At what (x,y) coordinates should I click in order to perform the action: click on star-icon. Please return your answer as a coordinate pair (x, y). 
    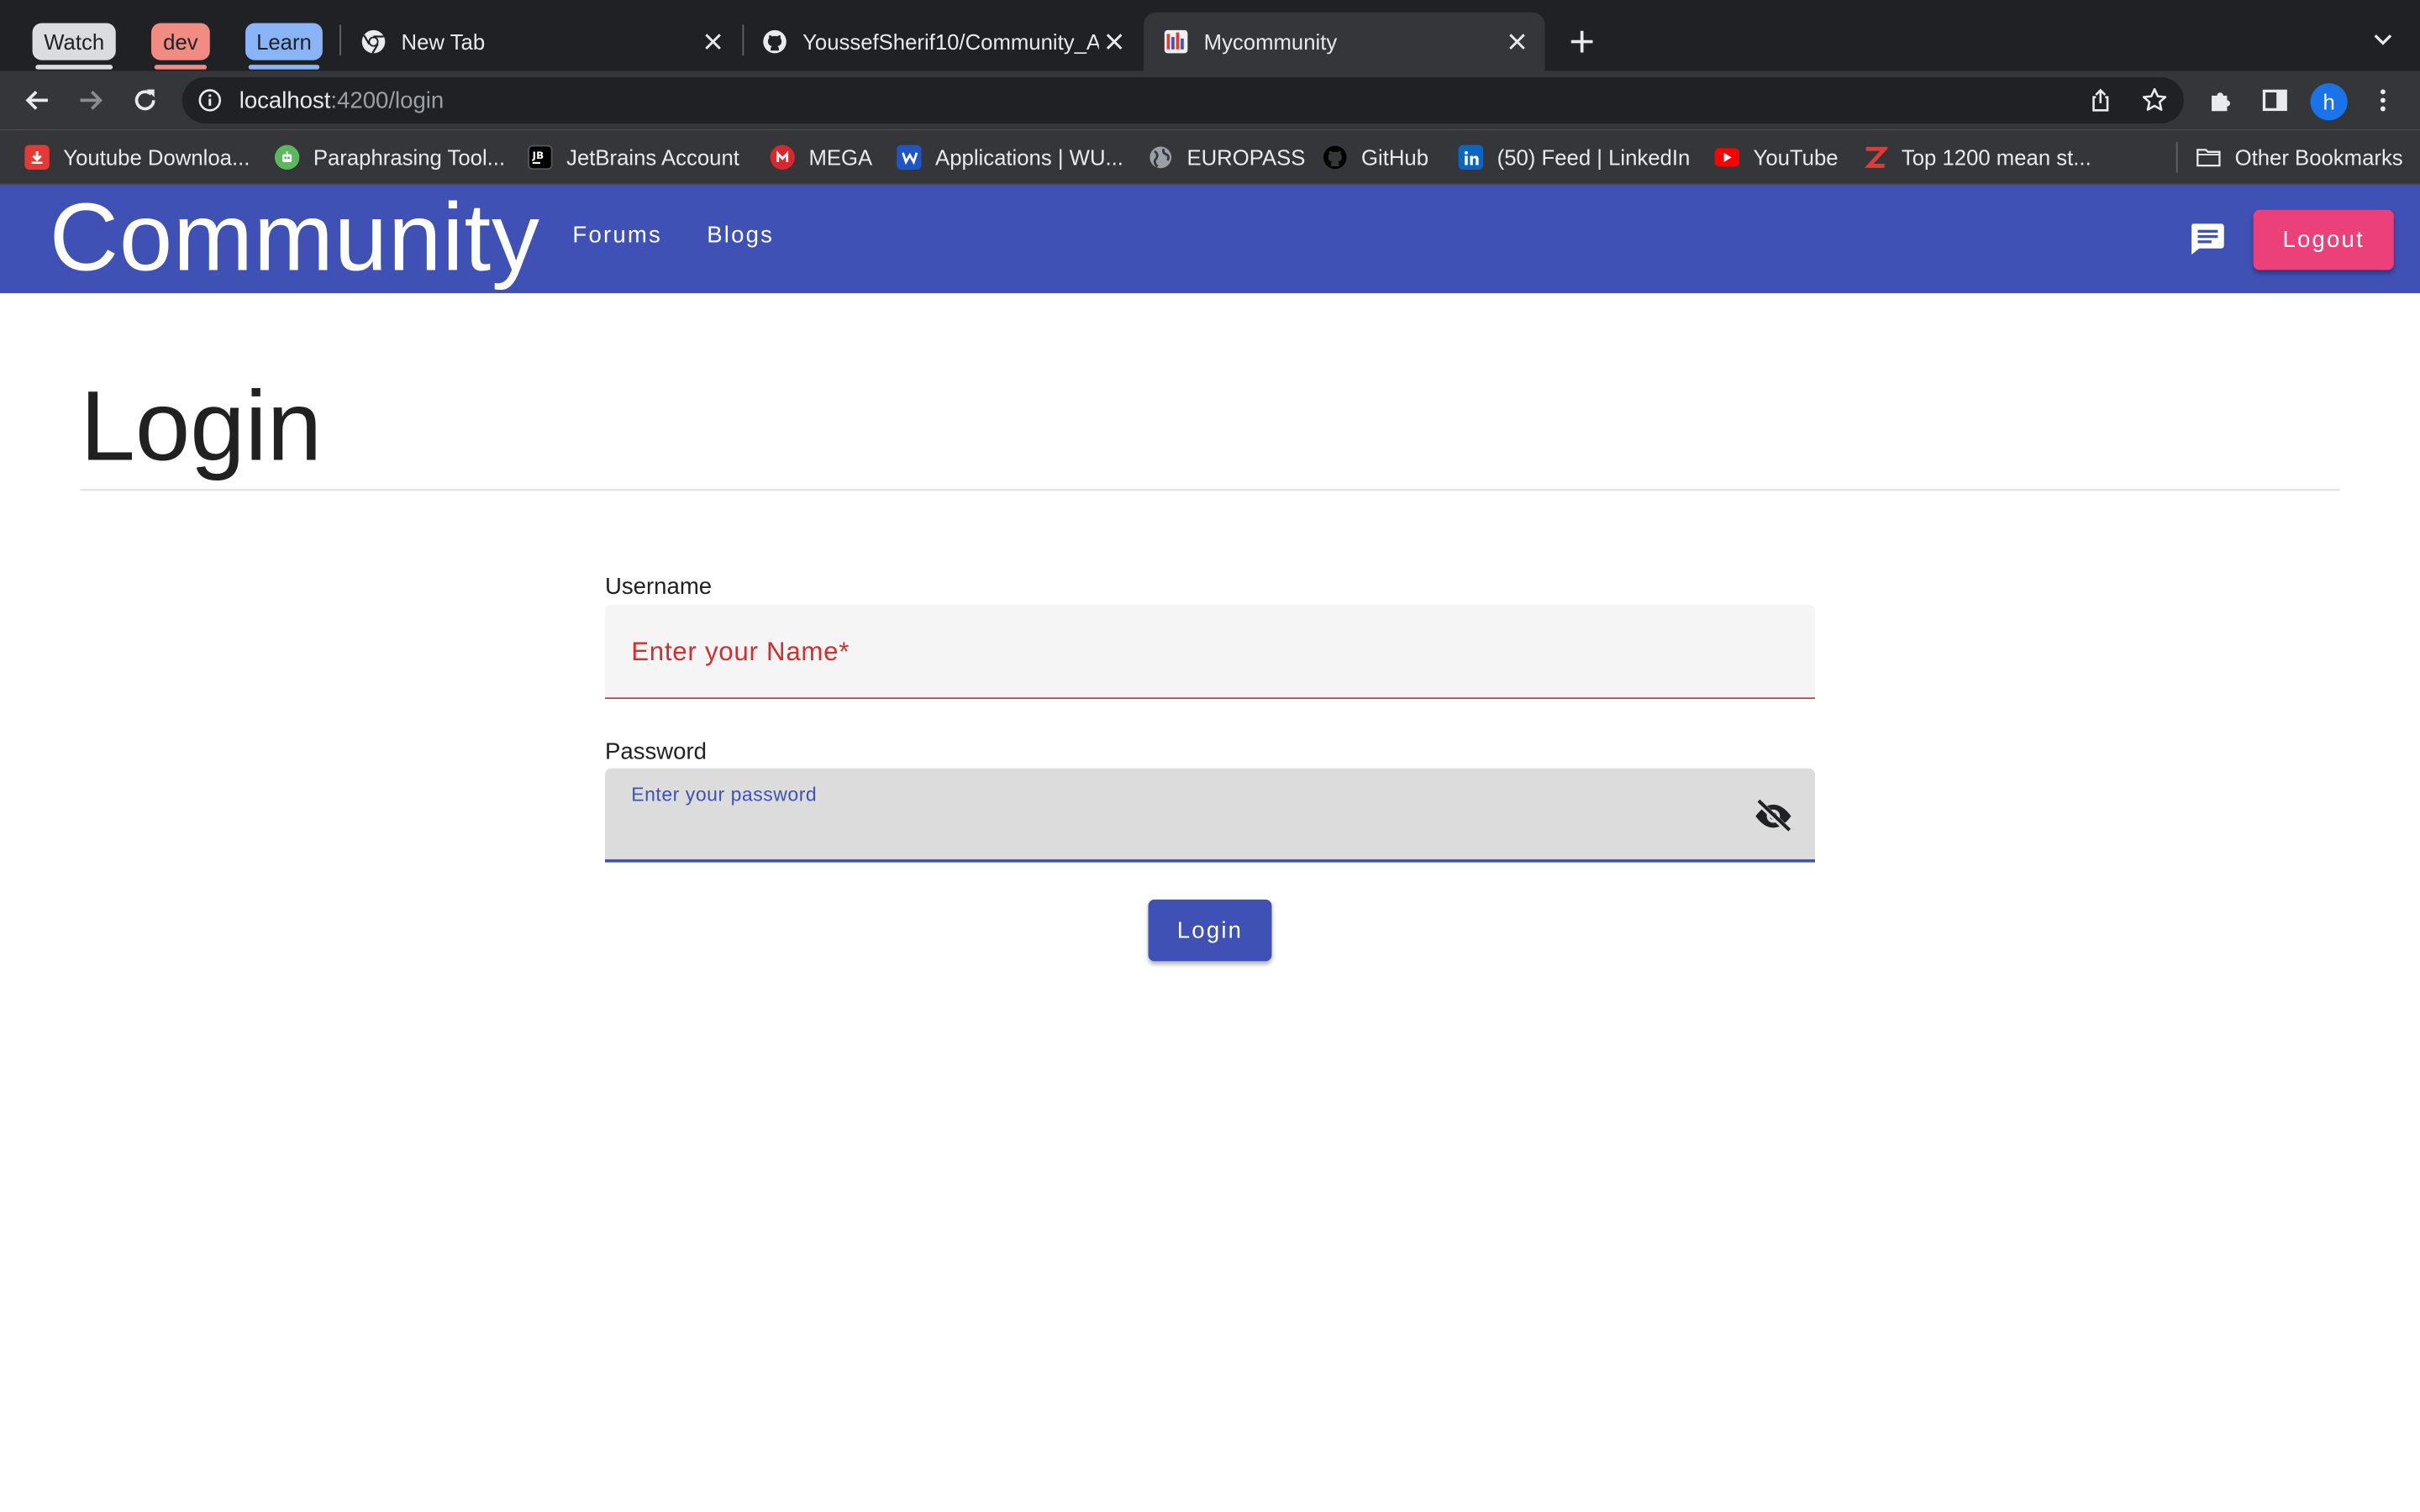
    Looking at the image, I should click on (2155, 100).